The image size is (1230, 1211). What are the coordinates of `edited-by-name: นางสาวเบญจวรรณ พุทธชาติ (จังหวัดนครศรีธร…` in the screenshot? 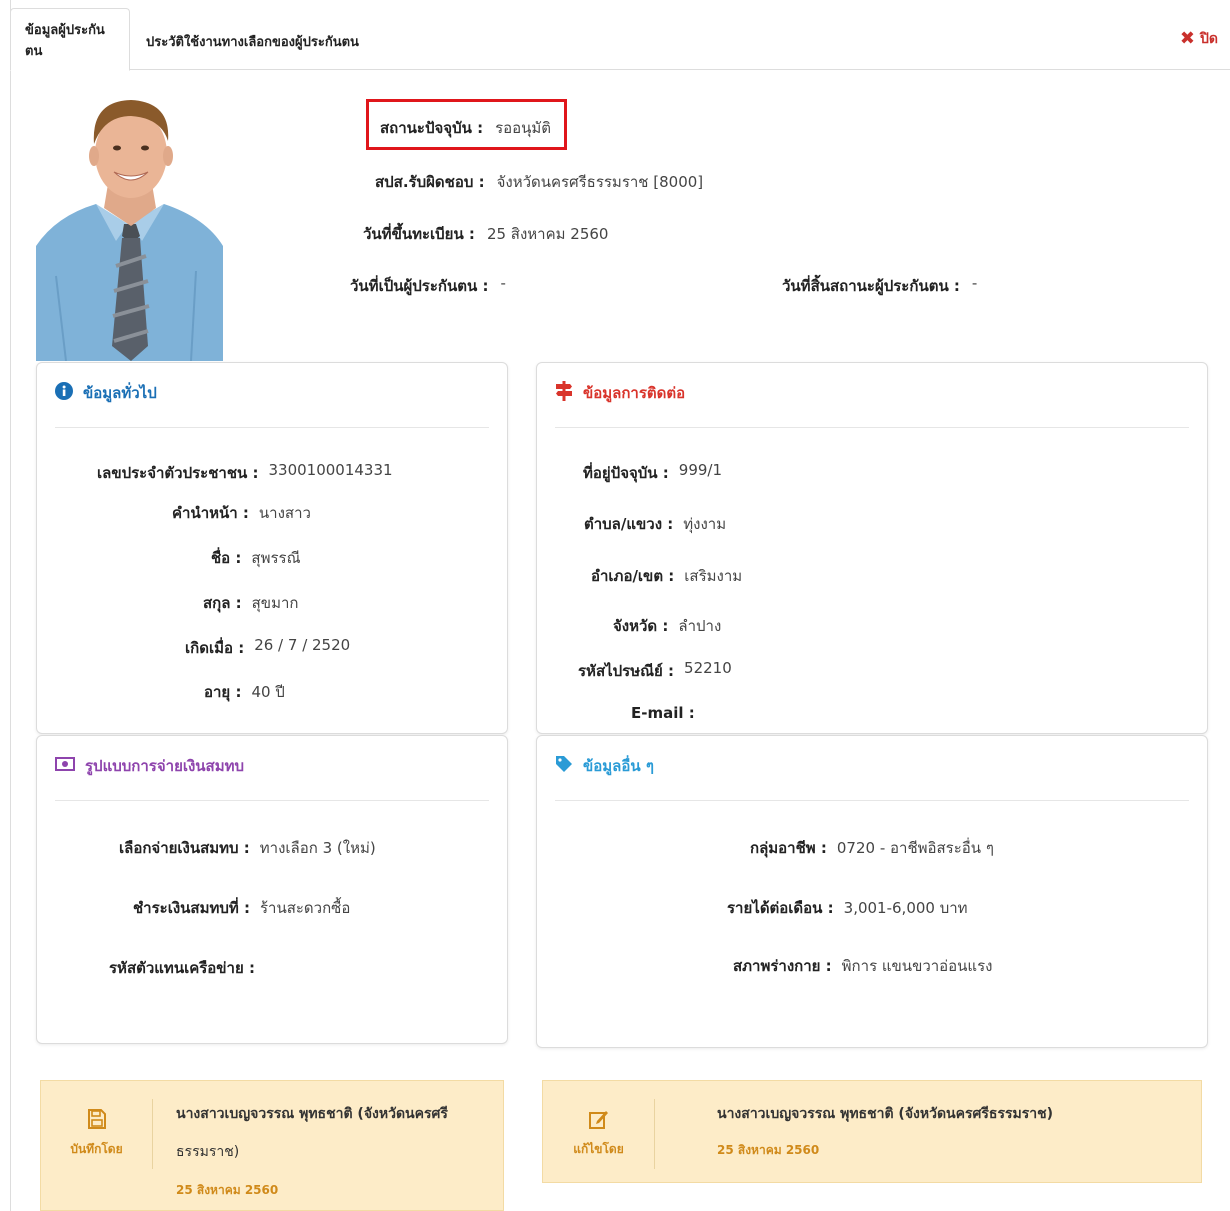 It's located at (885, 1114).